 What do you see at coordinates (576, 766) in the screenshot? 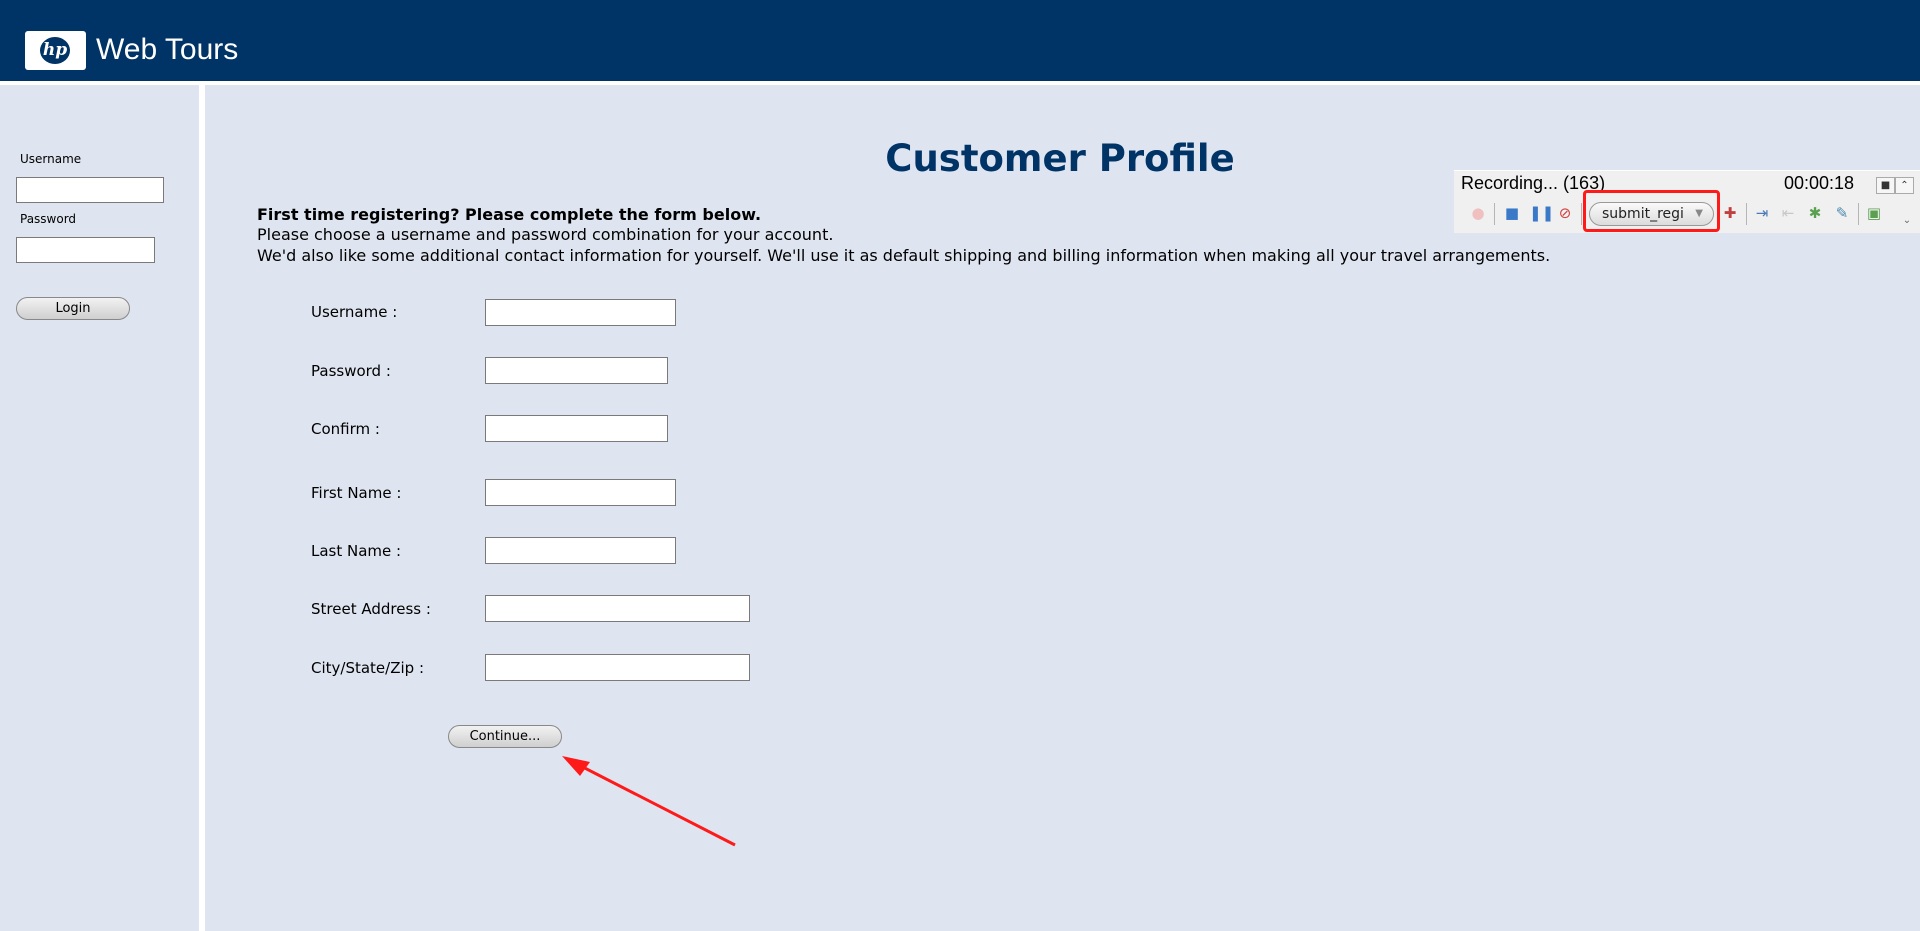
I see `arrow-head` at bounding box center [576, 766].